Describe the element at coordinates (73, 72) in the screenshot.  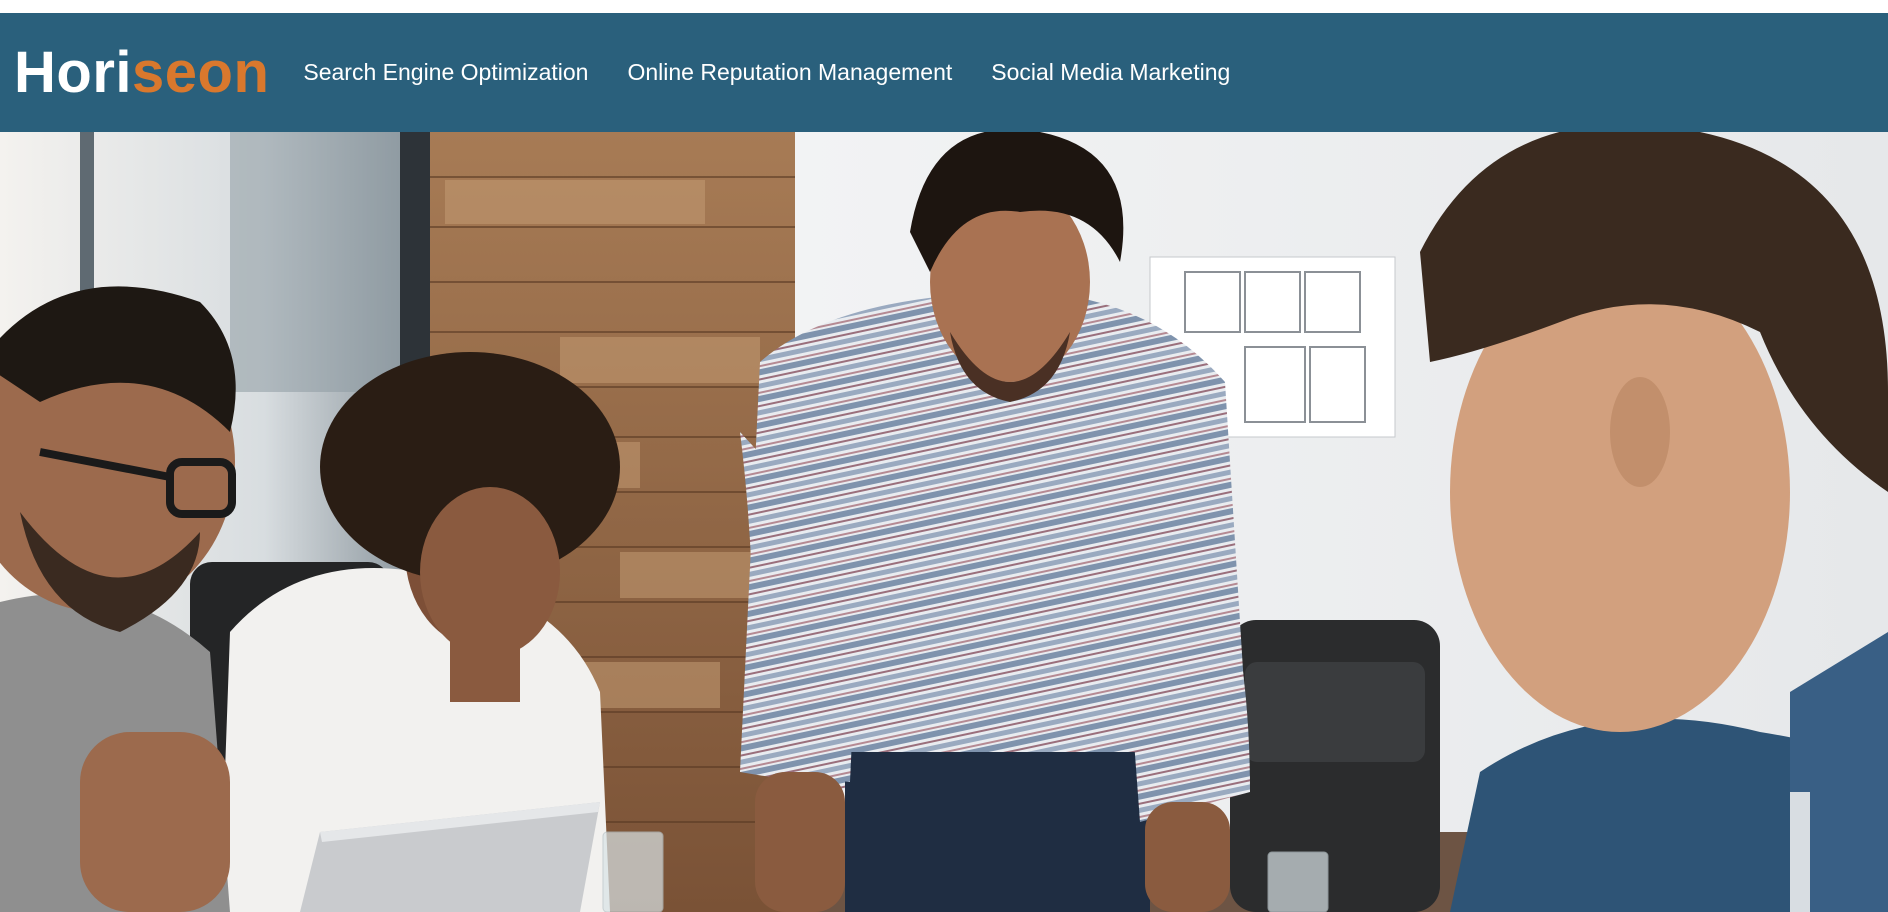
I see `logo-text-primary: Hori` at that location.